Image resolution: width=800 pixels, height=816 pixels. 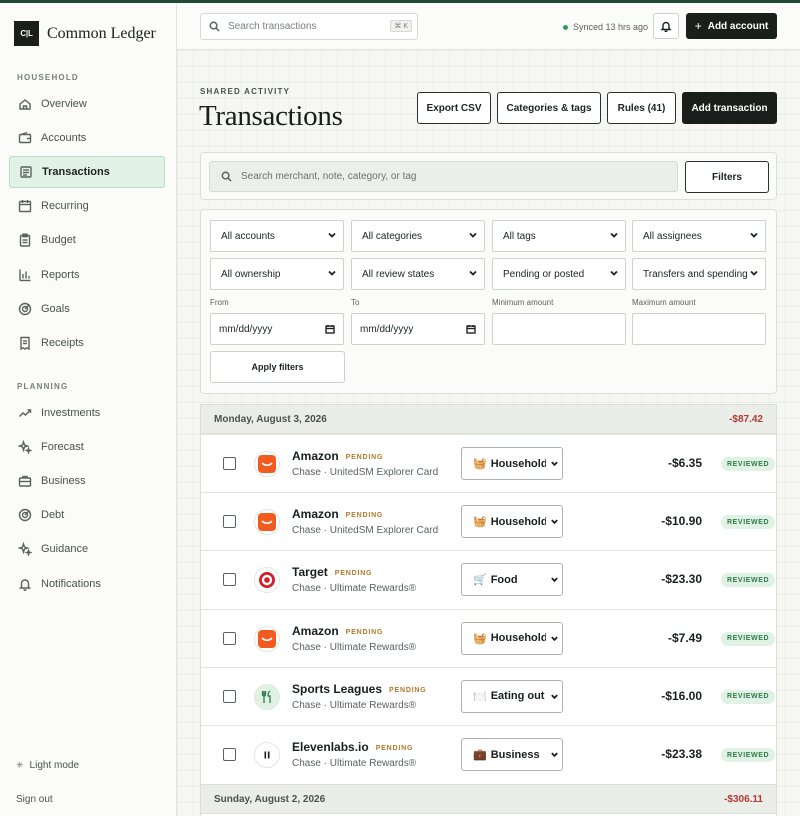 I want to click on sidebar-item-debt: Debt, so click(x=87, y=515).